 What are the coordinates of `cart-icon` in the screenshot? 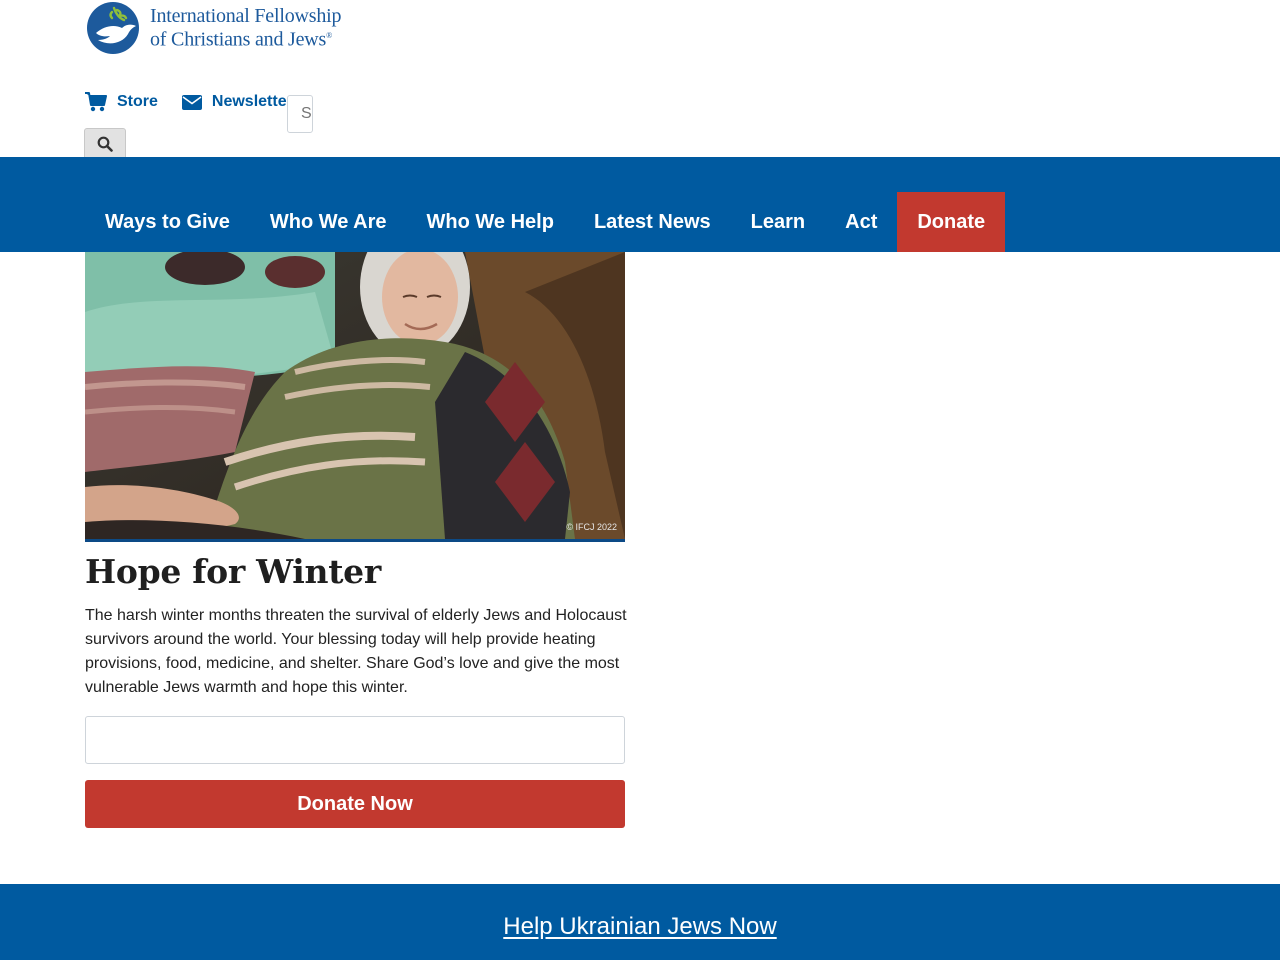 It's located at (96, 102).